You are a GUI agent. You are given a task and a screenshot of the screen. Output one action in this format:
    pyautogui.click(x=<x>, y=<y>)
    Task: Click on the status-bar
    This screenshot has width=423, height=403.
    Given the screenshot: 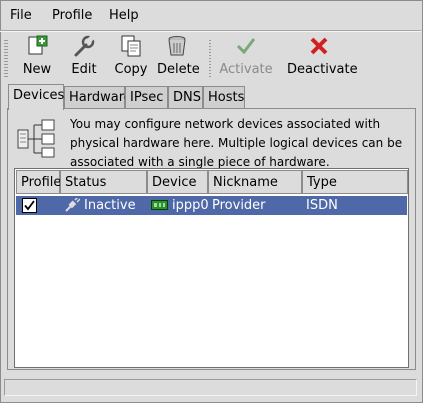 What is the action you would take?
    pyautogui.click(x=210, y=387)
    